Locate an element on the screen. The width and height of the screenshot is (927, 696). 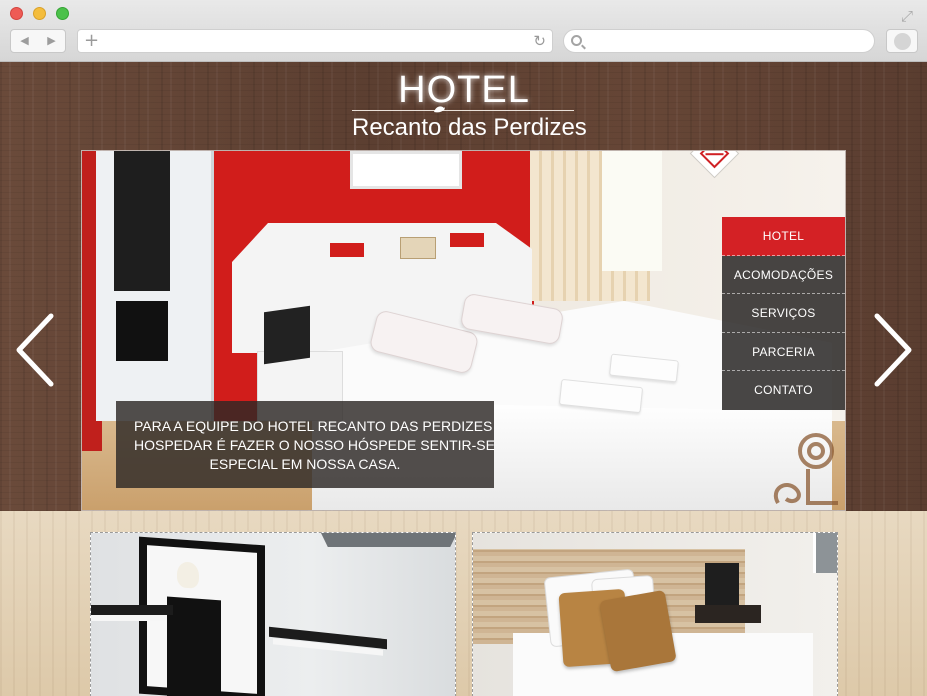
search-icon is located at coordinates (576, 40).